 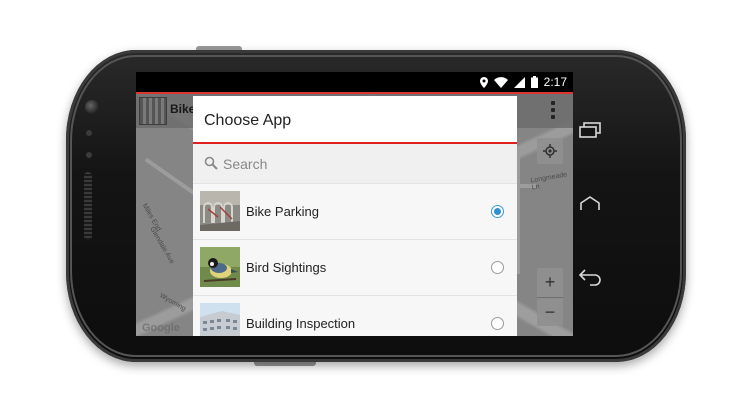 What do you see at coordinates (500, 82) in the screenshot?
I see `wifi-icon` at bounding box center [500, 82].